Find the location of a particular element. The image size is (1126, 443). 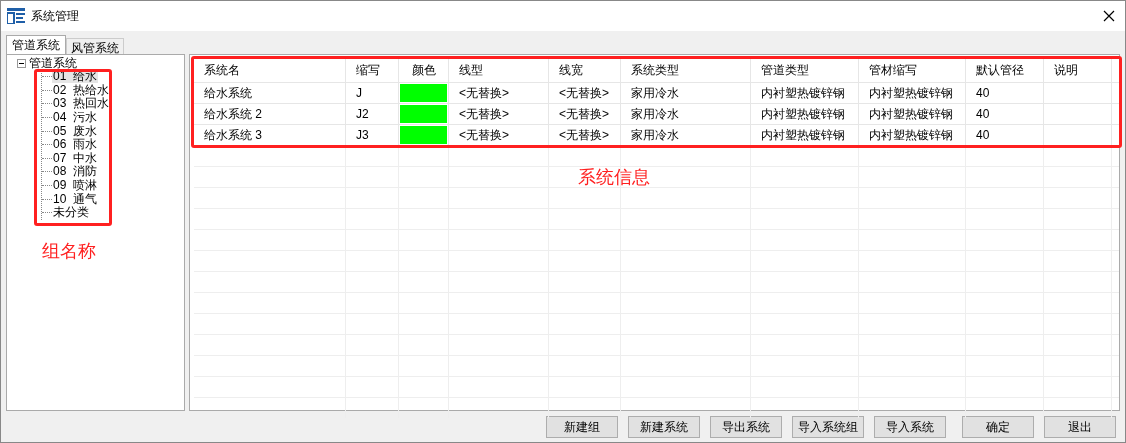

dialog-button: 新建组 is located at coordinates (582, 427).